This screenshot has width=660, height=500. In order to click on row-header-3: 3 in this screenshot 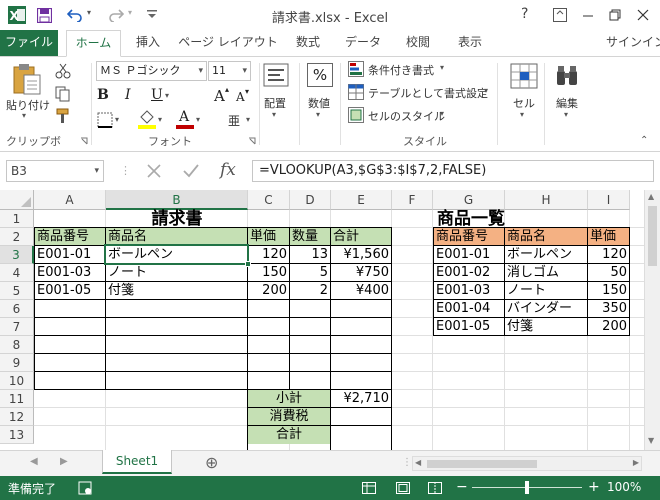, I will do `click(17, 255)`.